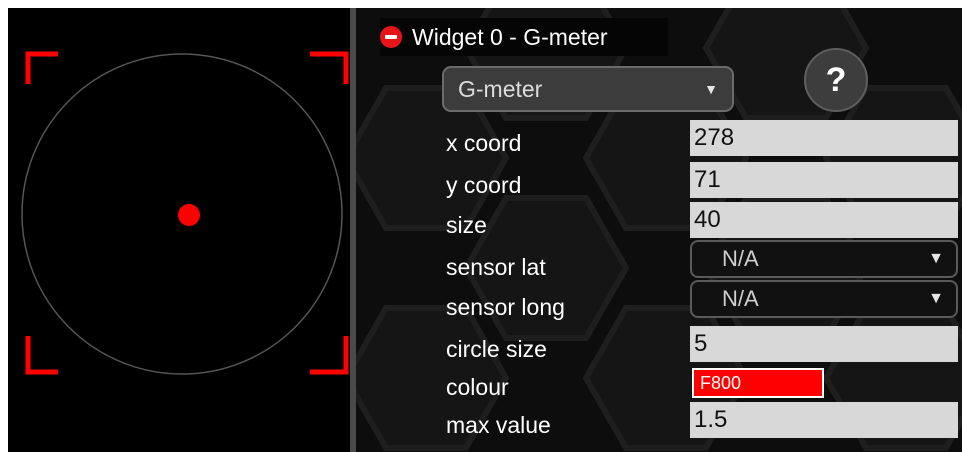 The width and height of the screenshot is (962, 452). I want to click on y-coord-label: y coord, so click(484, 185).